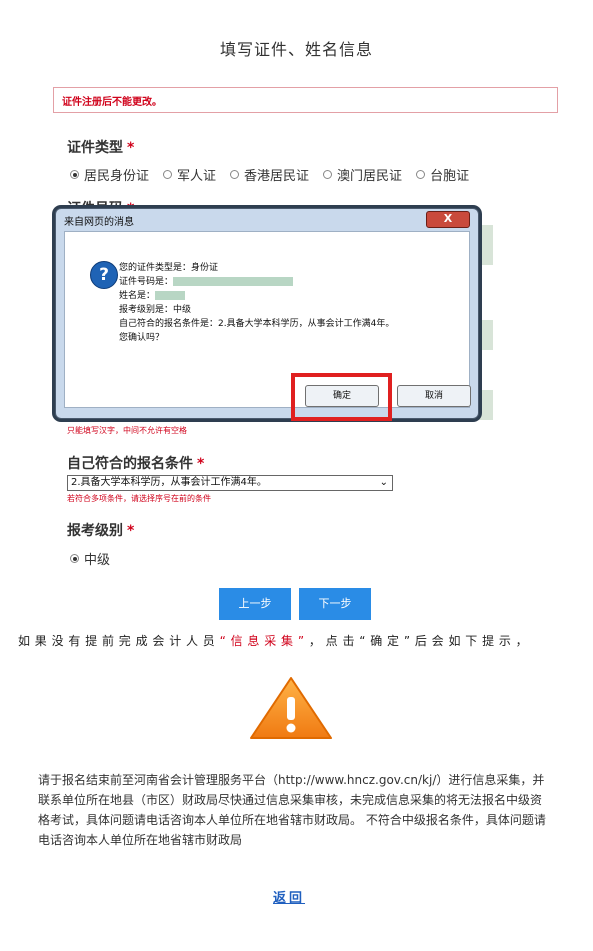  I want to click on explanation-text: 如果没有提前完成会计人员“信息采集”，点击“确定”后会如下提示，, so click(298, 640).